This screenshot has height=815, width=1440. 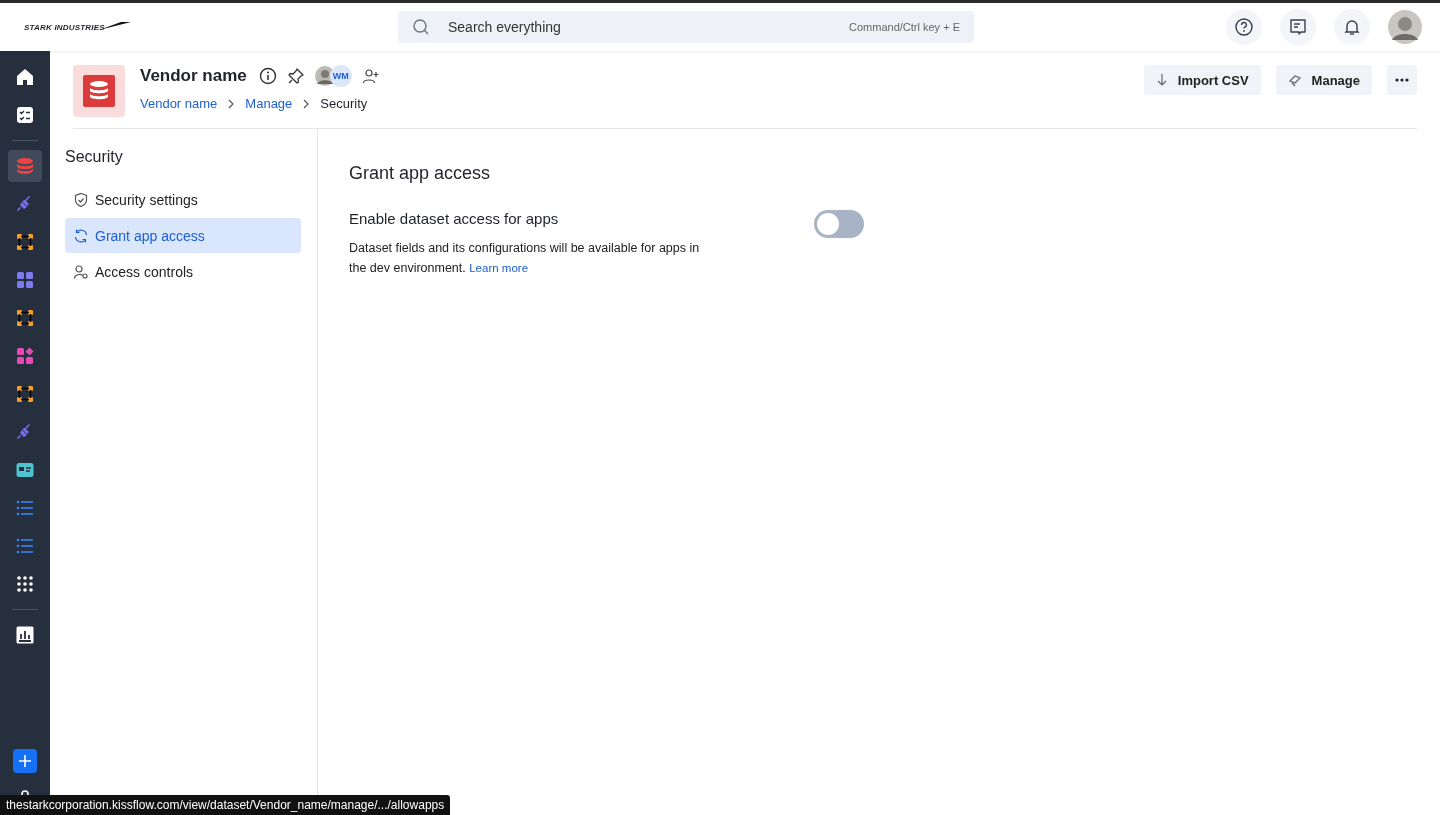 I want to click on logo-text: STARK INDUSTRIES, so click(x=64, y=27).